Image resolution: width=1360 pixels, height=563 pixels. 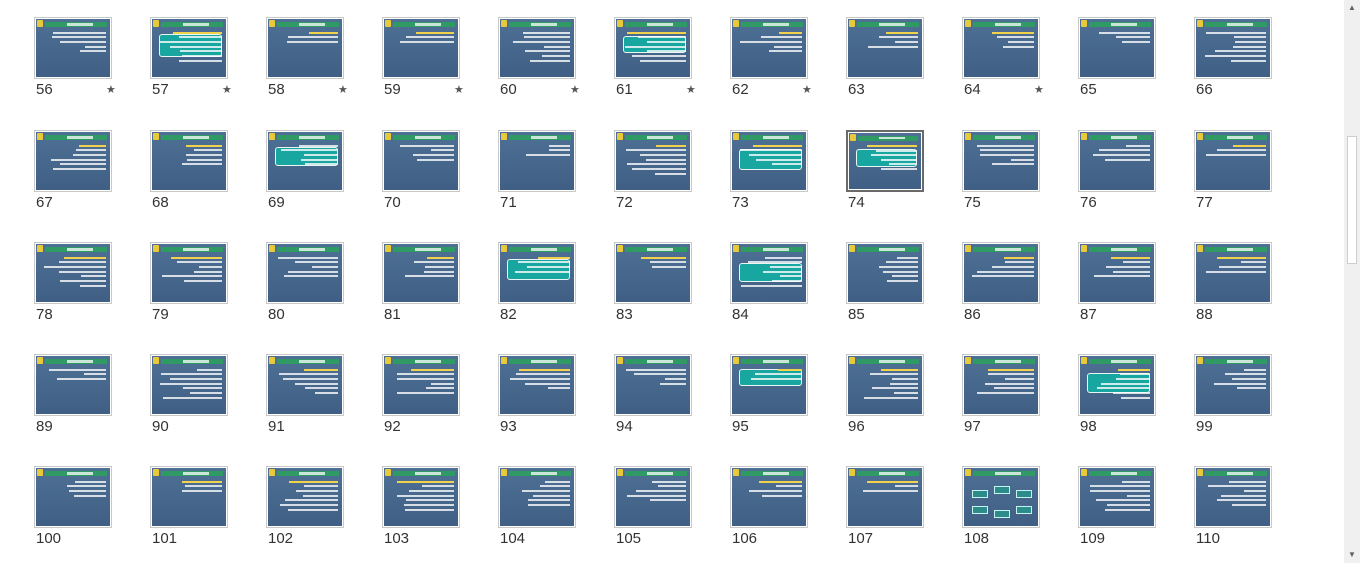 I want to click on slide-thumbnail-item: 74, so click(x=904, y=180).